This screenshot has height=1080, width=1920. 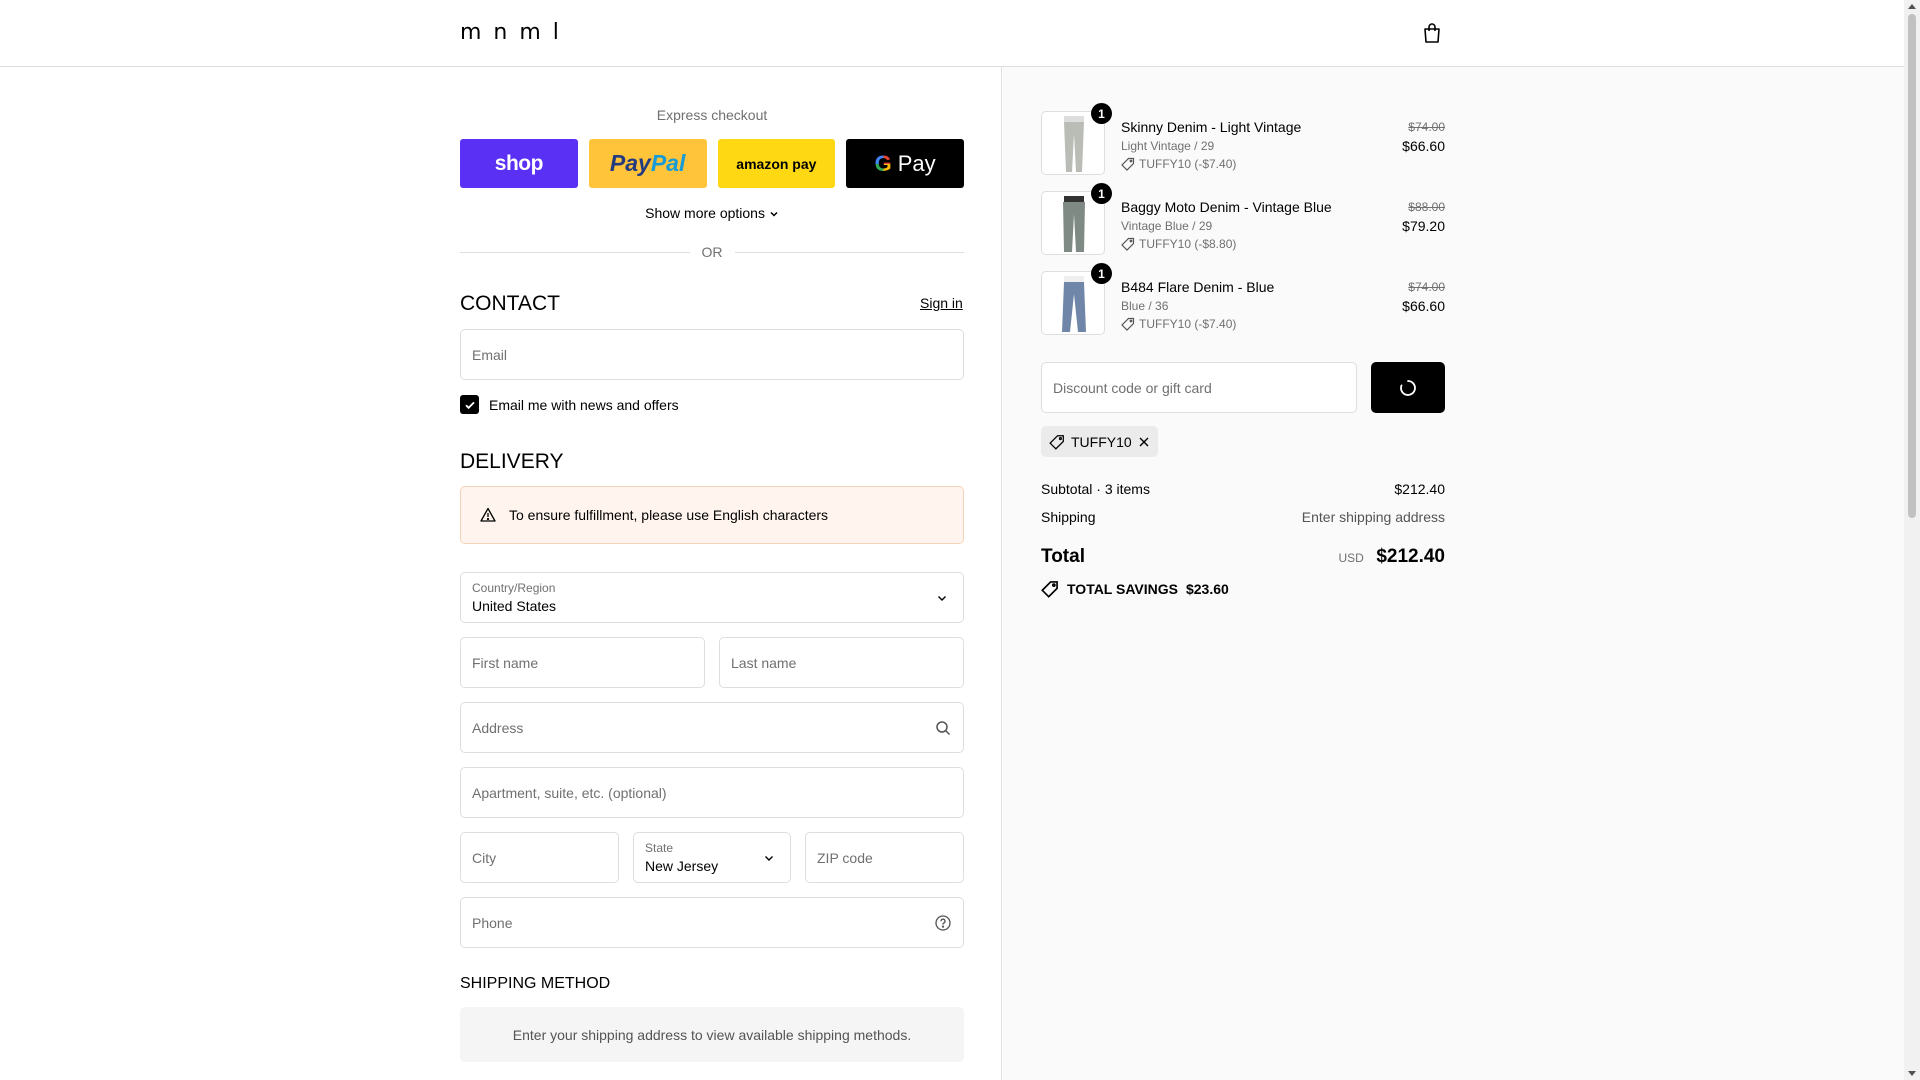 What do you see at coordinates (712, 597) in the screenshot?
I see `country-select: Country/Region United States` at bounding box center [712, 597].